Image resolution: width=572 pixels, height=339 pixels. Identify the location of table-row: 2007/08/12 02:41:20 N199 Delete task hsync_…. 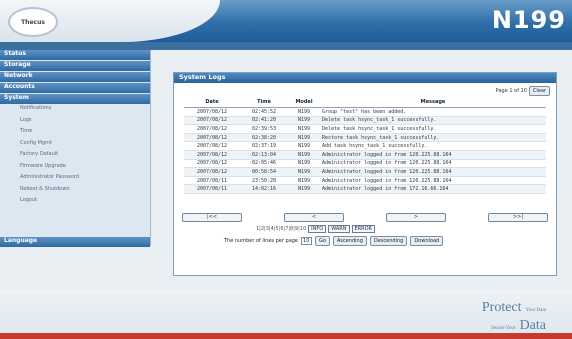
(365, 121).